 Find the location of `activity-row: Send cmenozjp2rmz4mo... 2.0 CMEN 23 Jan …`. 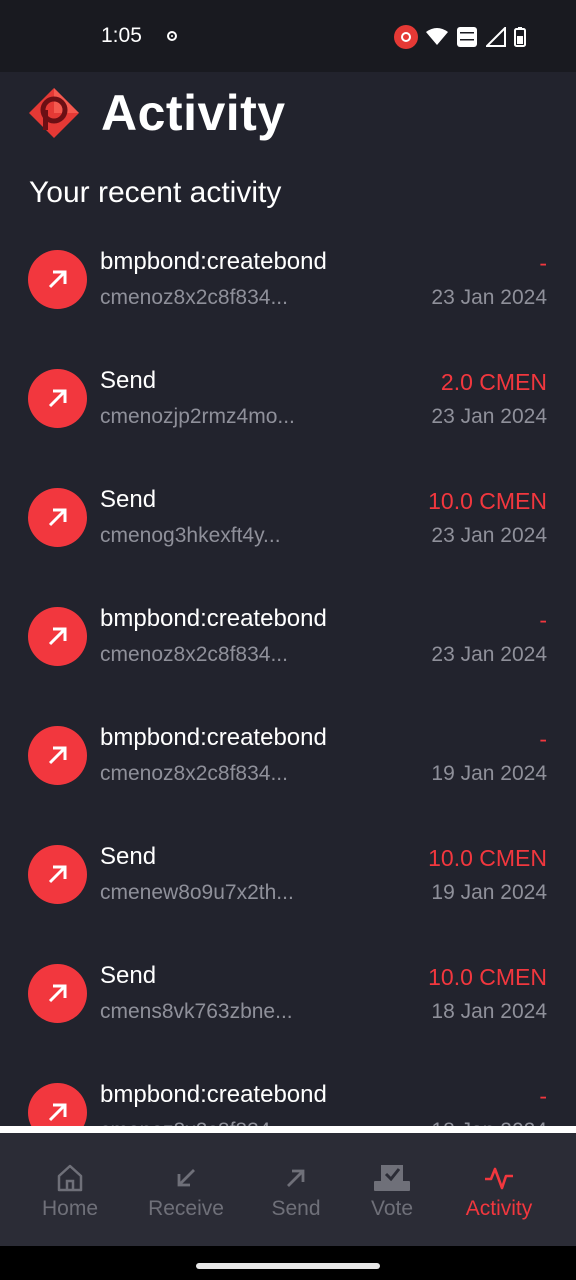

activity-row: Send cmenozjp2rmz4mo... 2.0 CMEN 23 Jan … is located at coordinates (288, 398).